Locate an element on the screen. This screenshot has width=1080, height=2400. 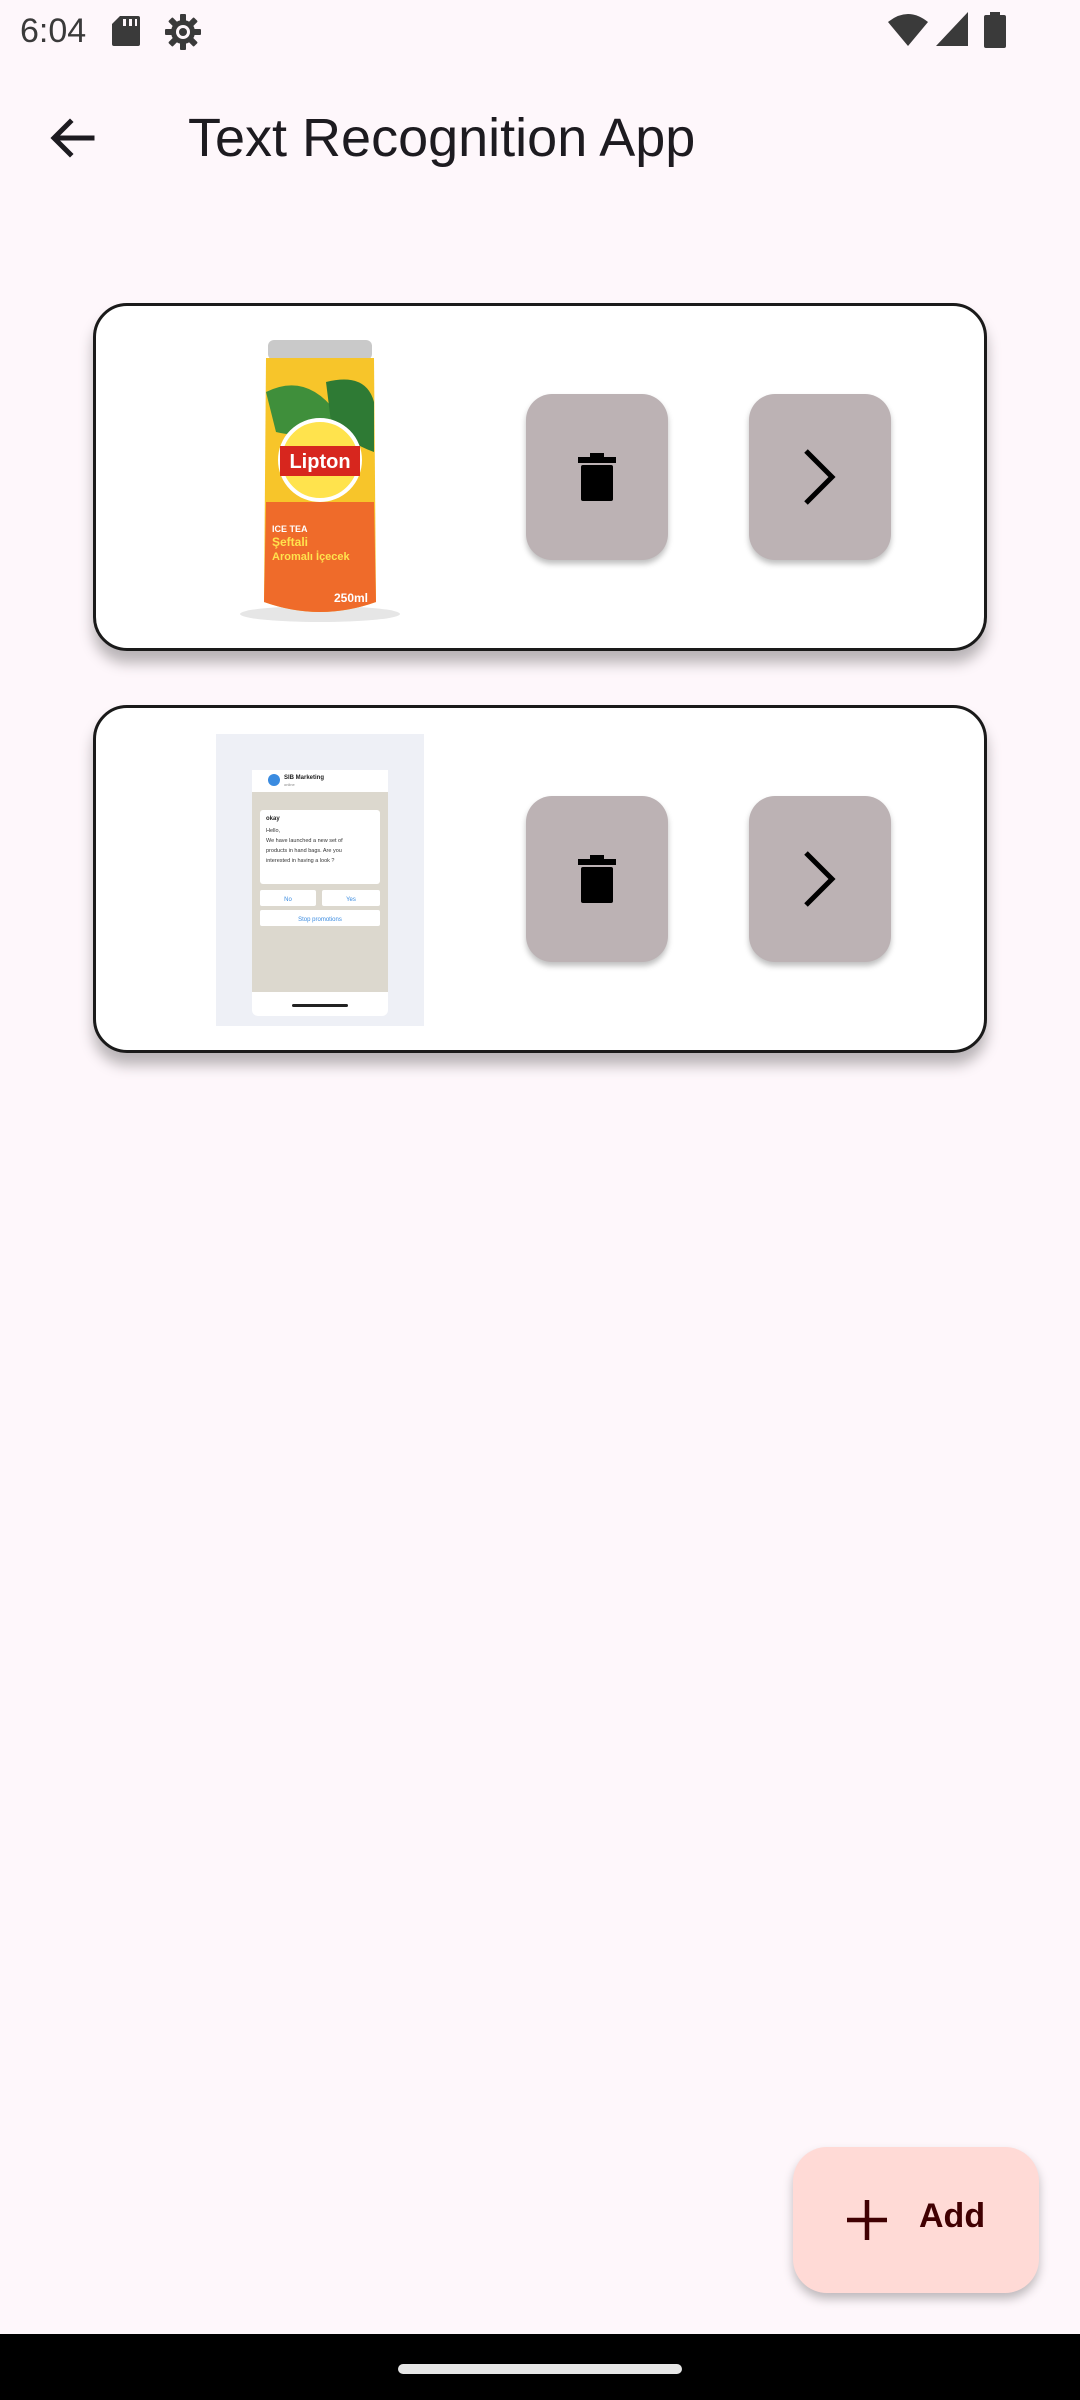
battery-icon is located at coordinates (995, 30).